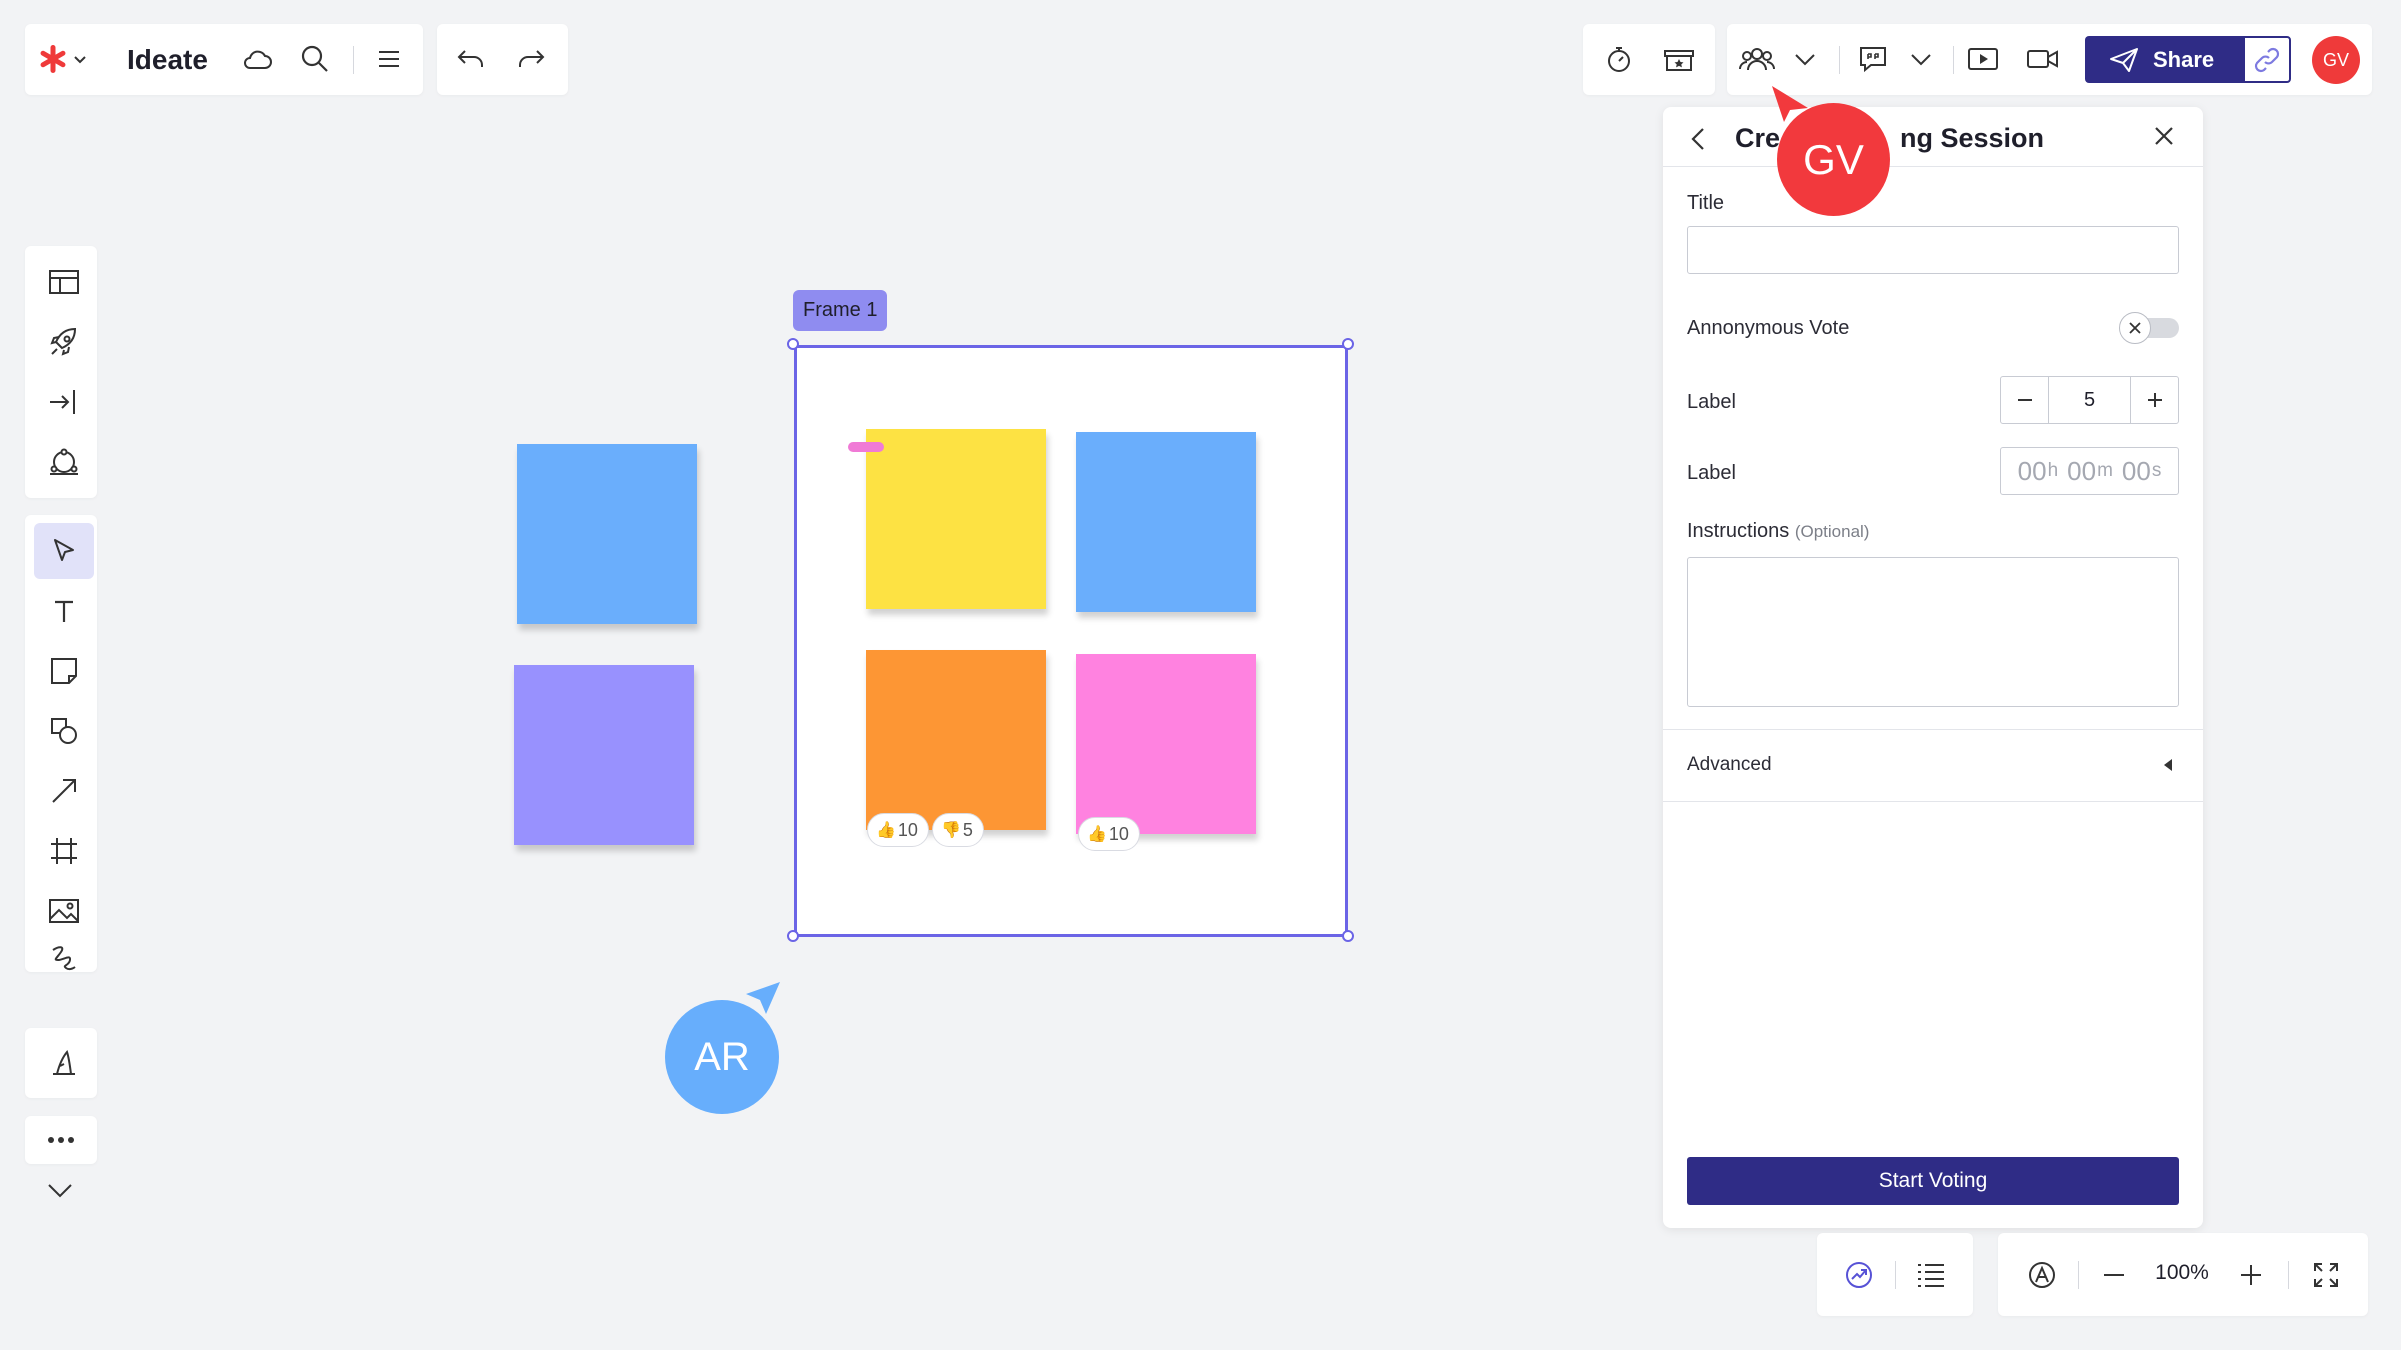 This screenshot has height=1350, width=2401. I want to click on rocket-icon, so click(64, 342).